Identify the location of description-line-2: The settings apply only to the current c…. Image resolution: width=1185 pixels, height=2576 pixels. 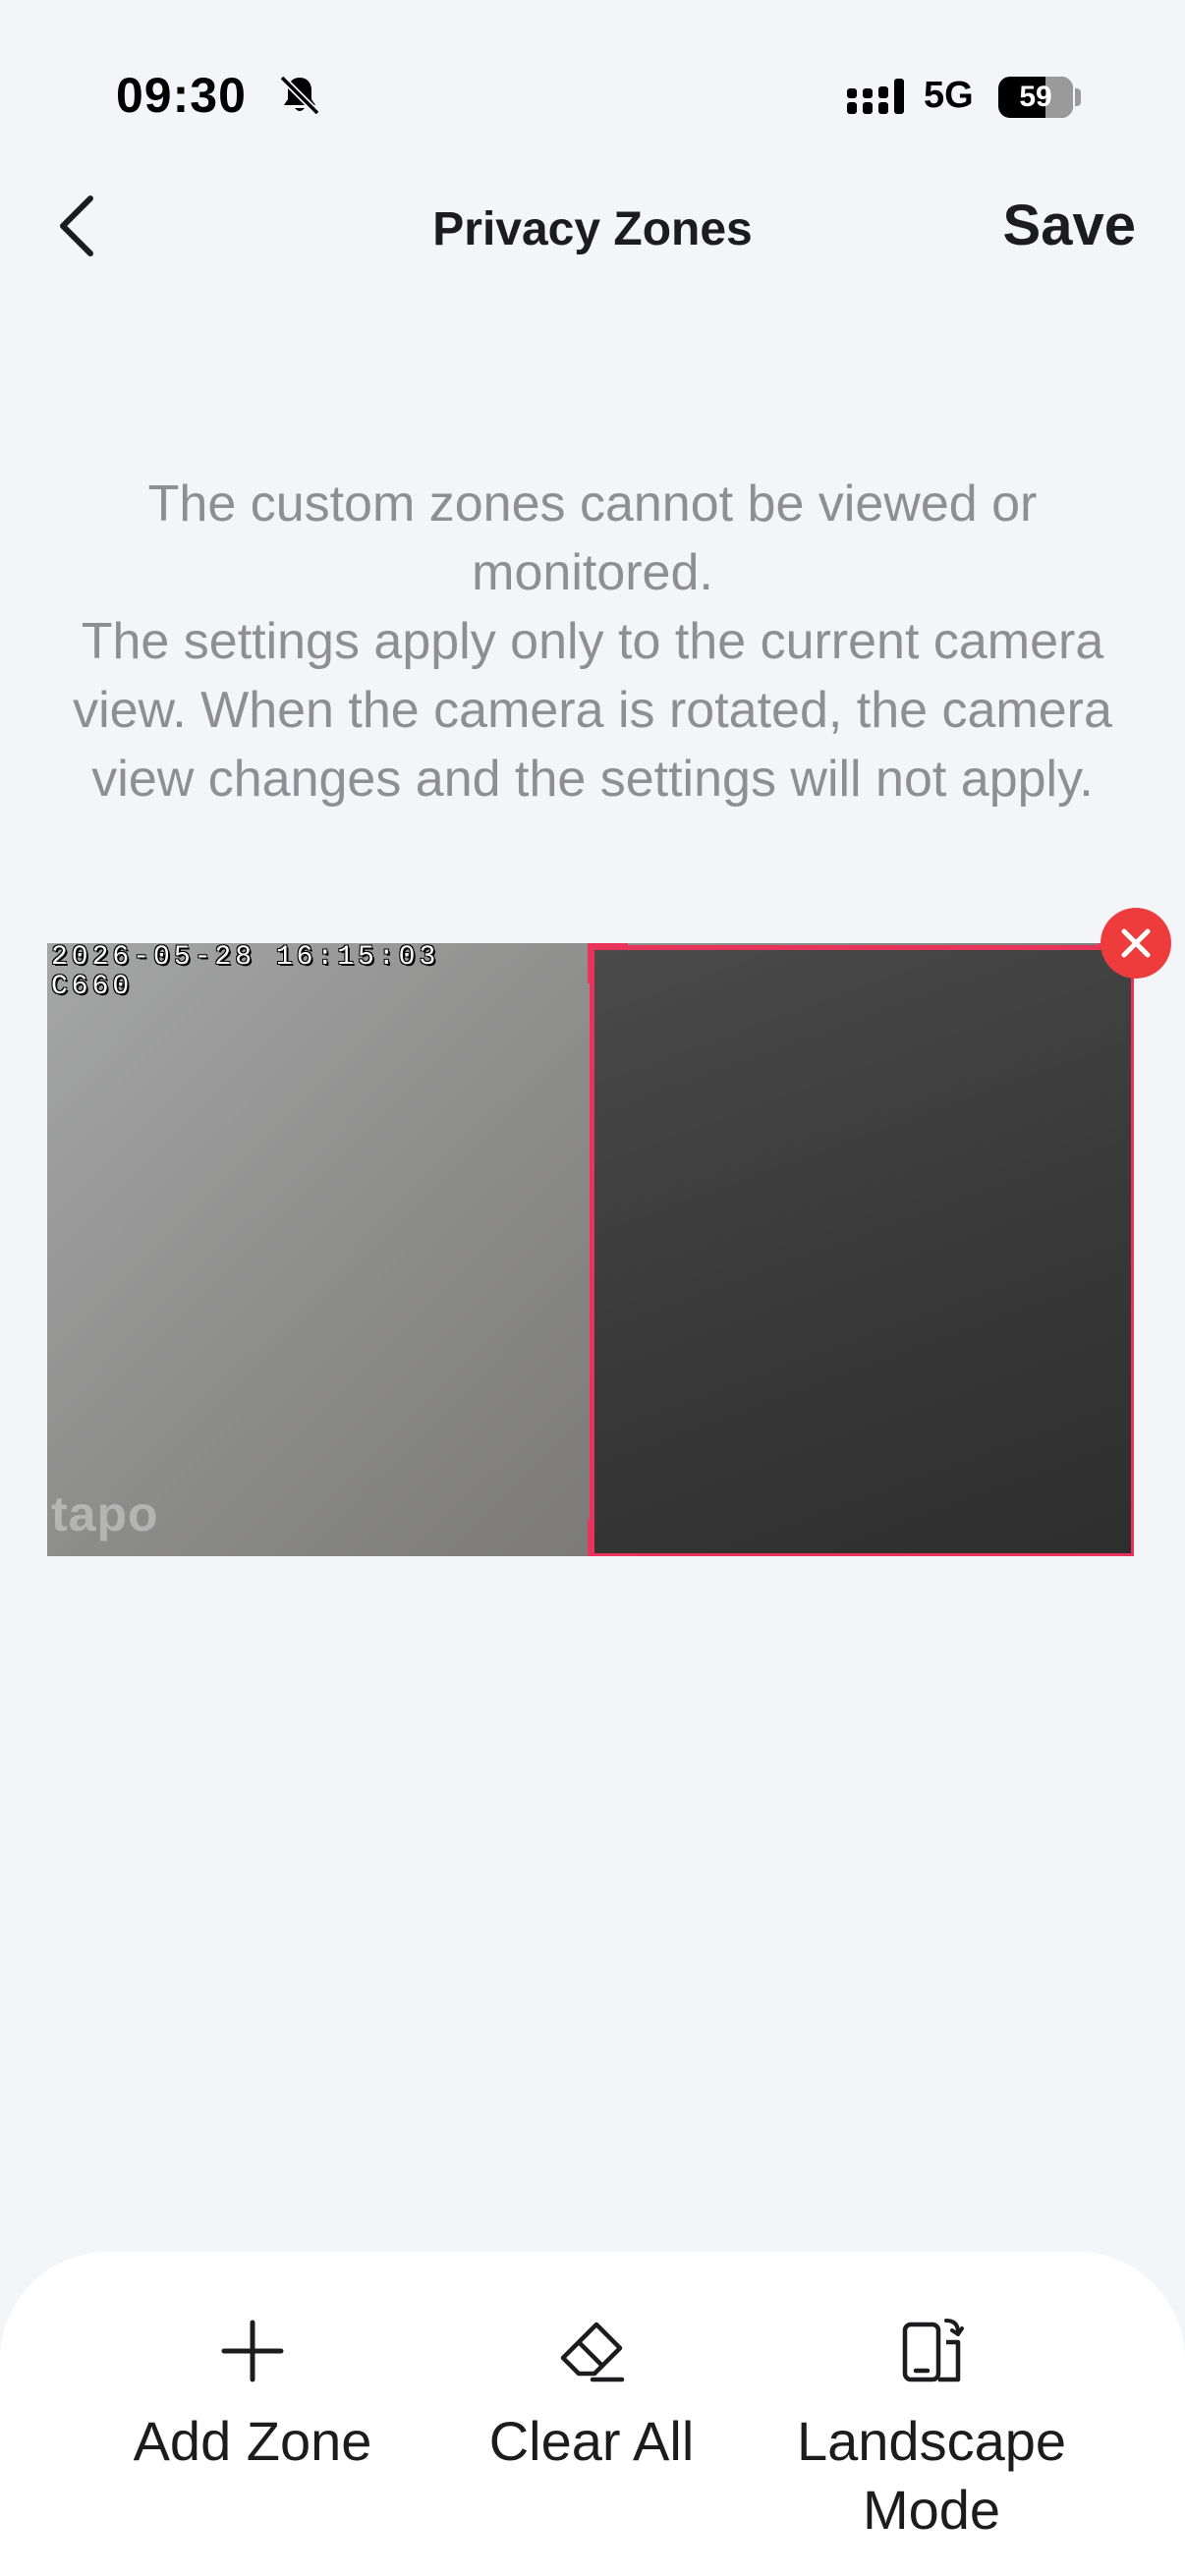
(592, 710).